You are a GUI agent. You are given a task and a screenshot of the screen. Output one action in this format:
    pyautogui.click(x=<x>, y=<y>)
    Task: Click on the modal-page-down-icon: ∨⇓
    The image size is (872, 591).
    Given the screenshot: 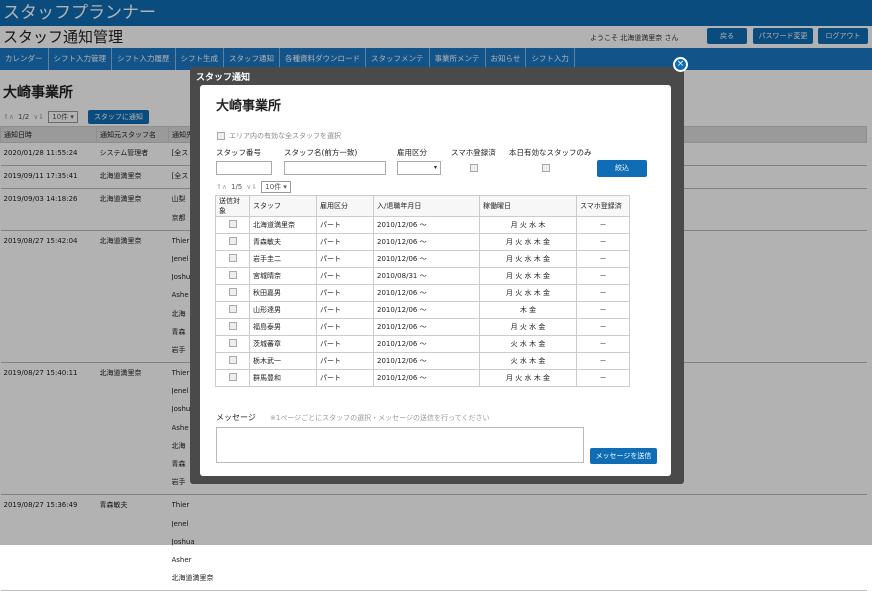 What is the action you would take?
    pyautogui.click(x=251, y=187)
    